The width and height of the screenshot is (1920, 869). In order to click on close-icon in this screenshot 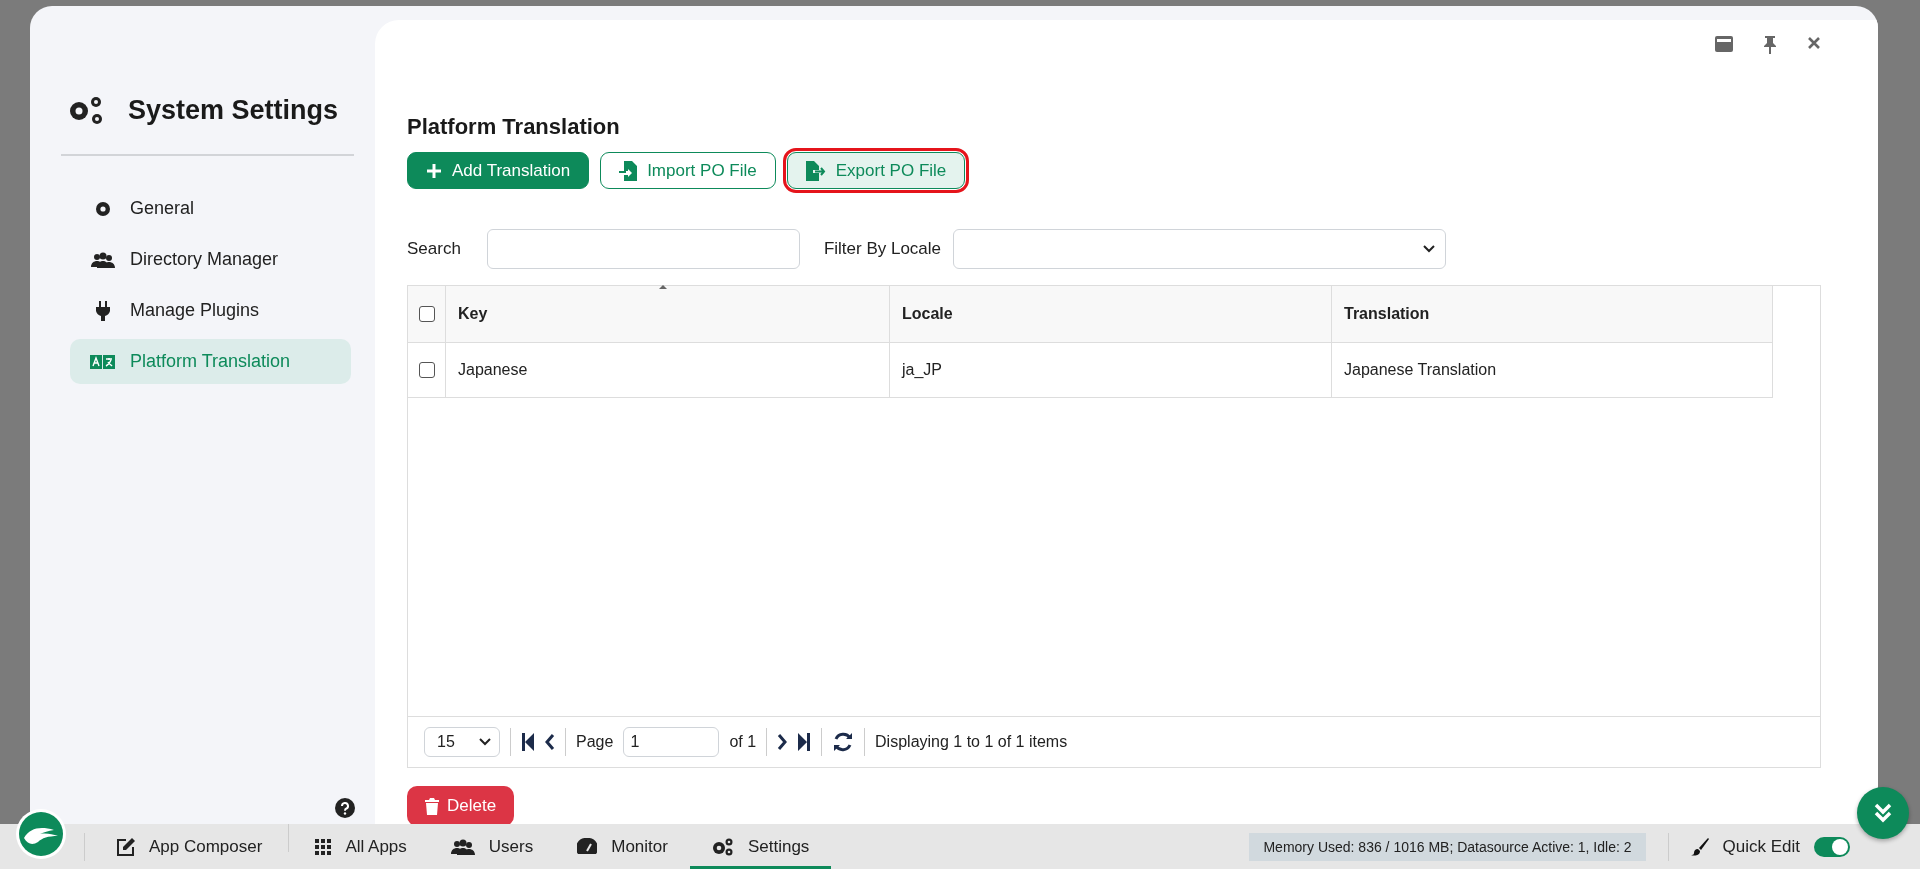, I will do `click(1814, 43)`.